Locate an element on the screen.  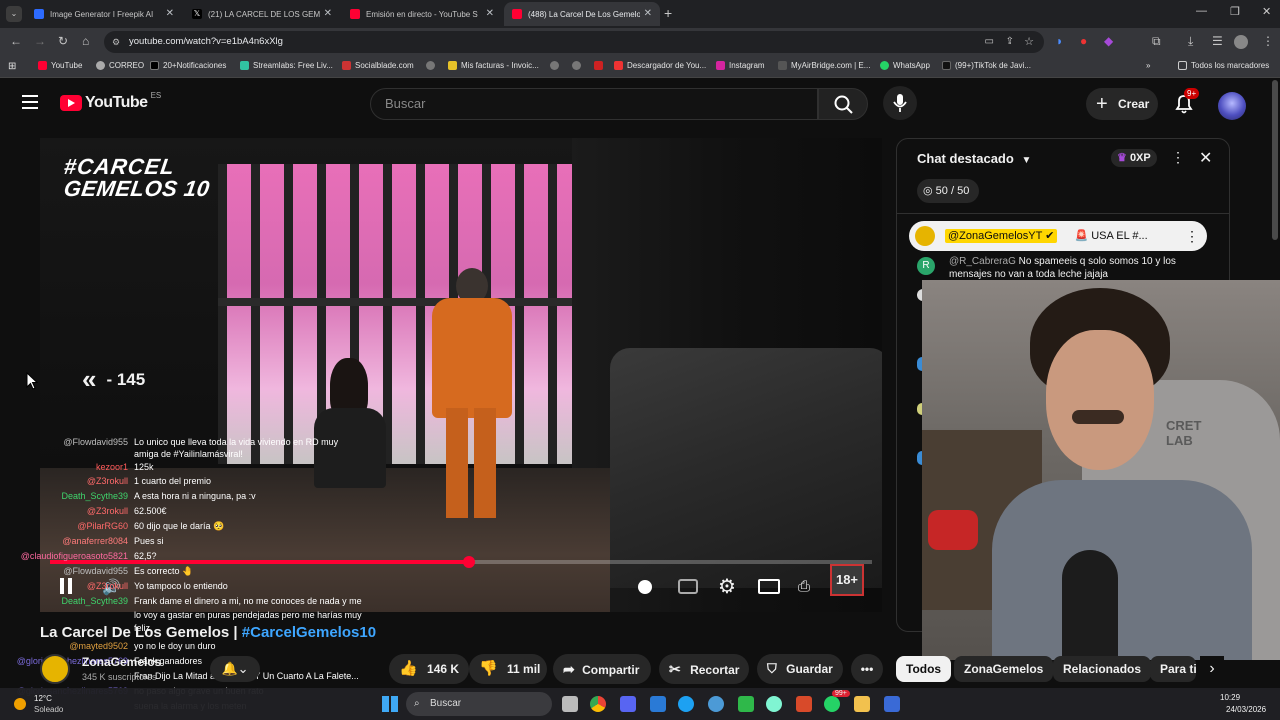
bookmark-correo: CORREO is located at coordinates (120, 65).